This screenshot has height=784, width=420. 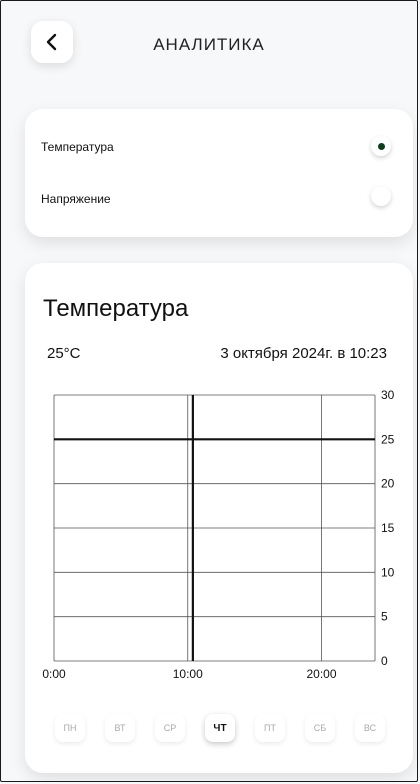 I want to click on x-tick-label: 10:00, so click(x=188, y=674).